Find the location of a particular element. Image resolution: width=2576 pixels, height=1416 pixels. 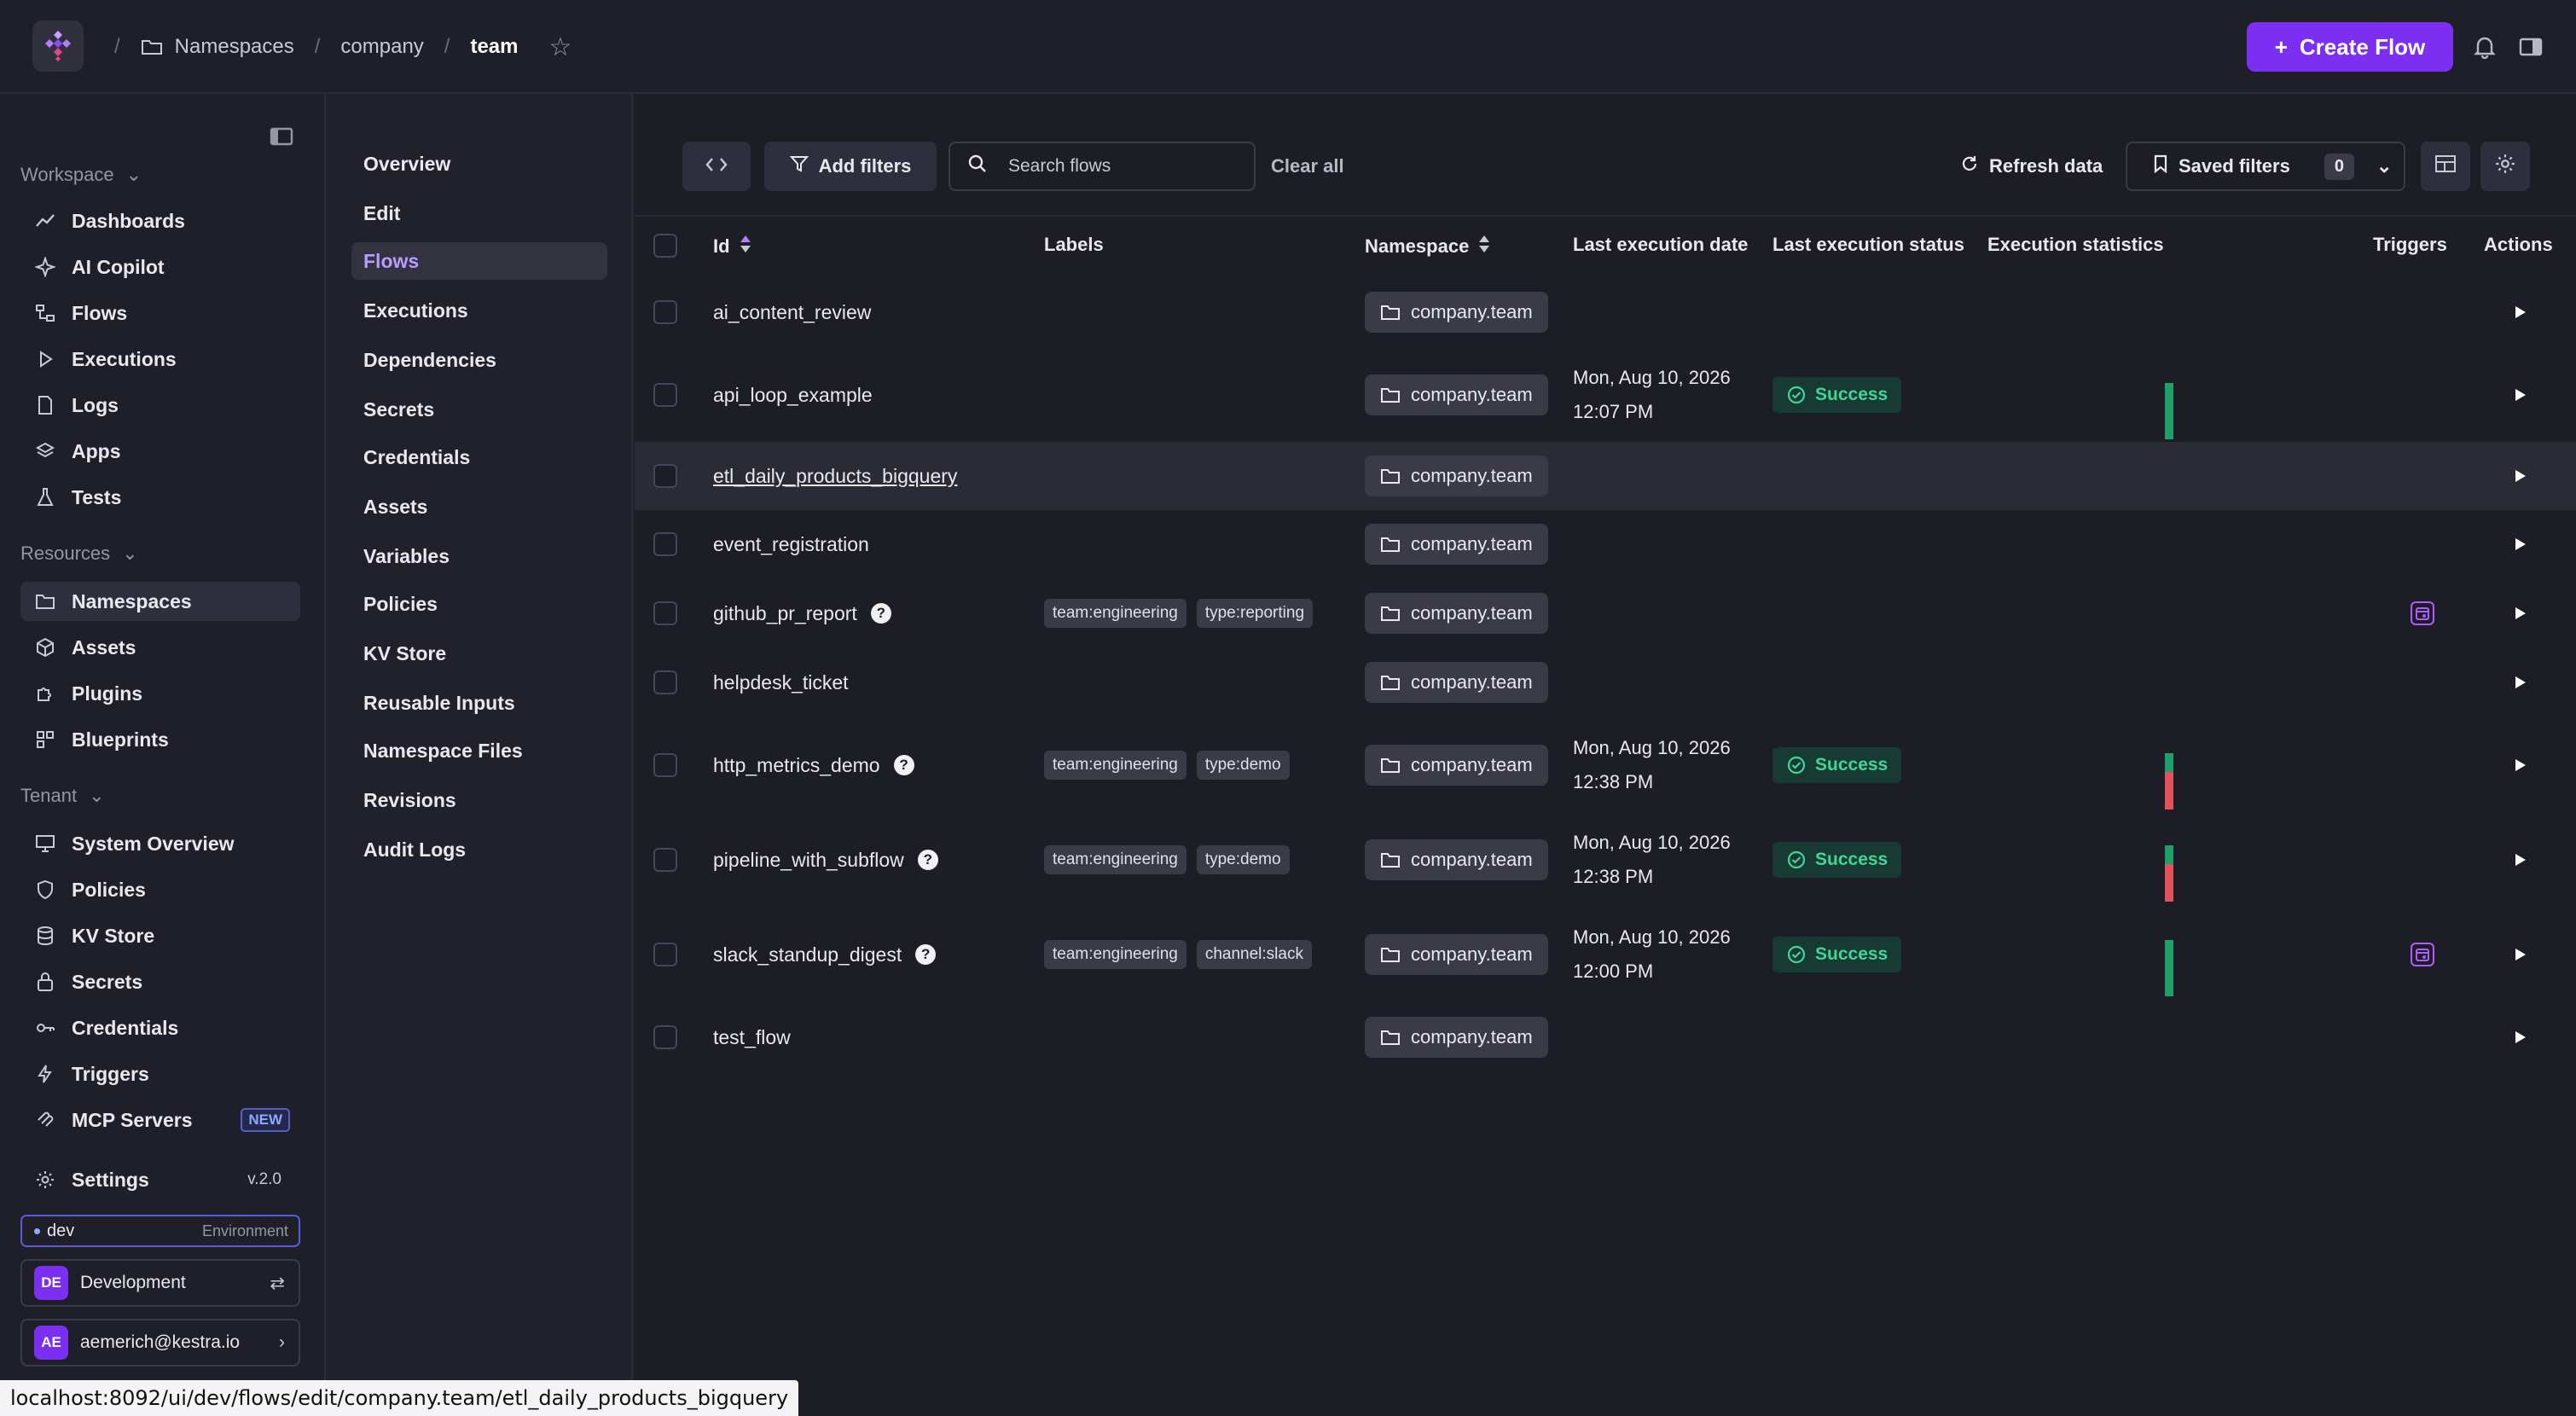

flow-id-link: etl_daily_products_bigquery is located at coordinates (835, 476).